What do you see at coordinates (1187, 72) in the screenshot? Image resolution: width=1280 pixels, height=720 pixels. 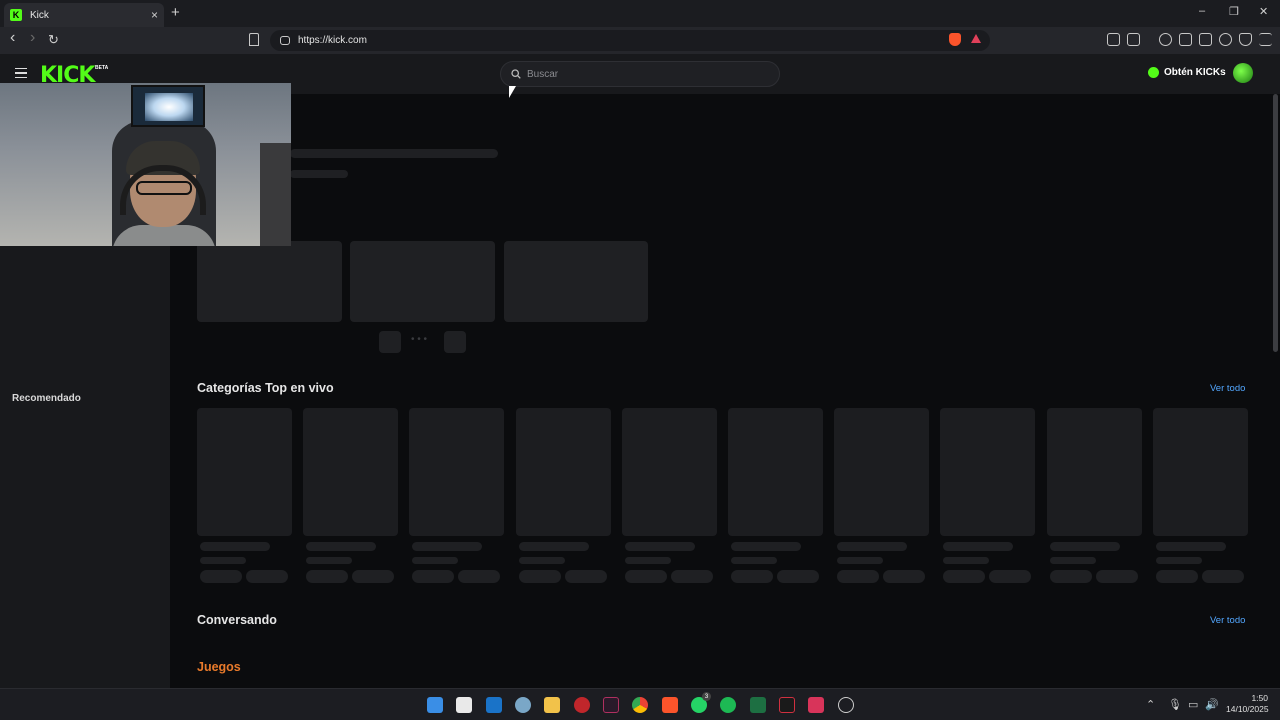 I see `get-kicks-button: Obtén KICKs` at bounding box center [1187, 72].